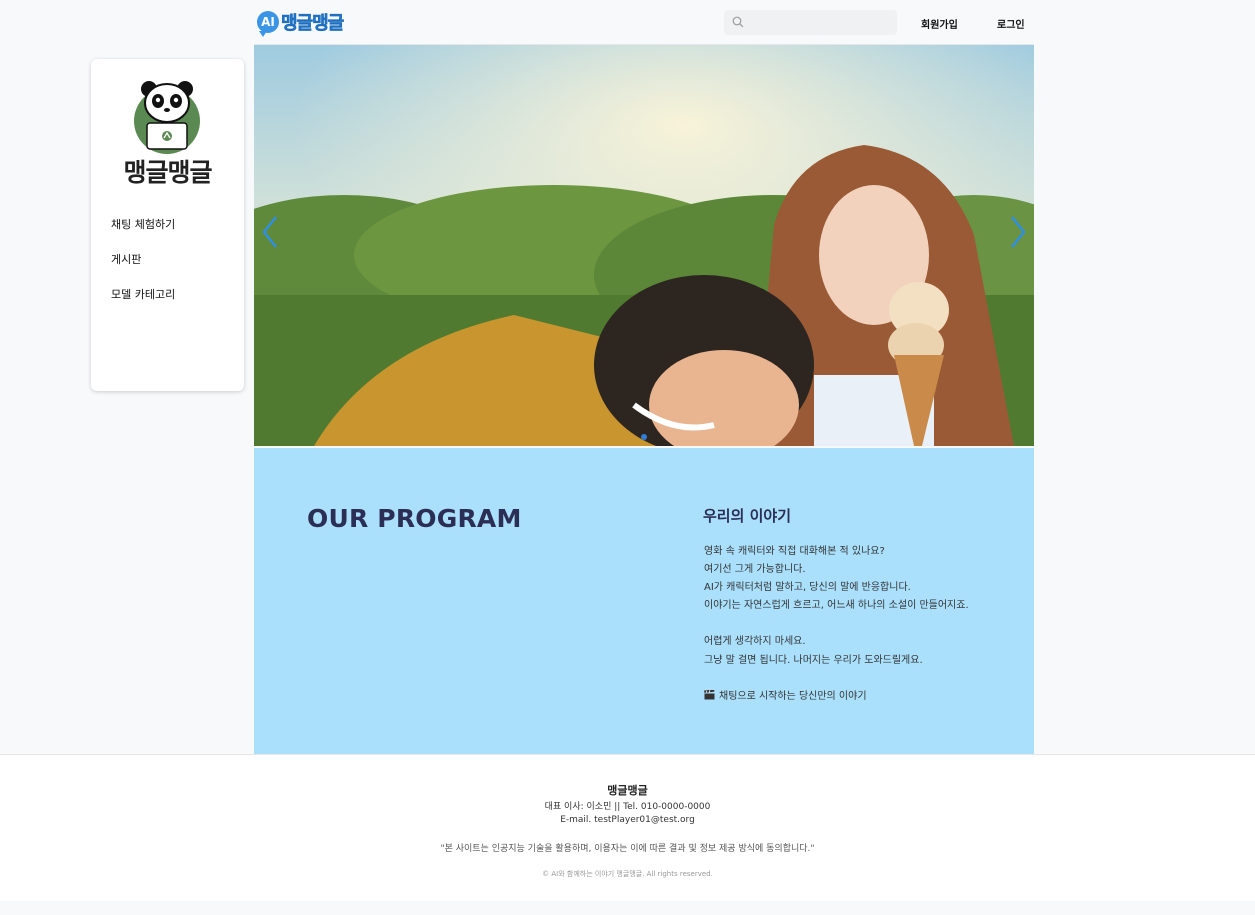  Describe the element at coordinates (414, 518) in the screenshot. I see `program-title: OUR PROGRAM` at that location.